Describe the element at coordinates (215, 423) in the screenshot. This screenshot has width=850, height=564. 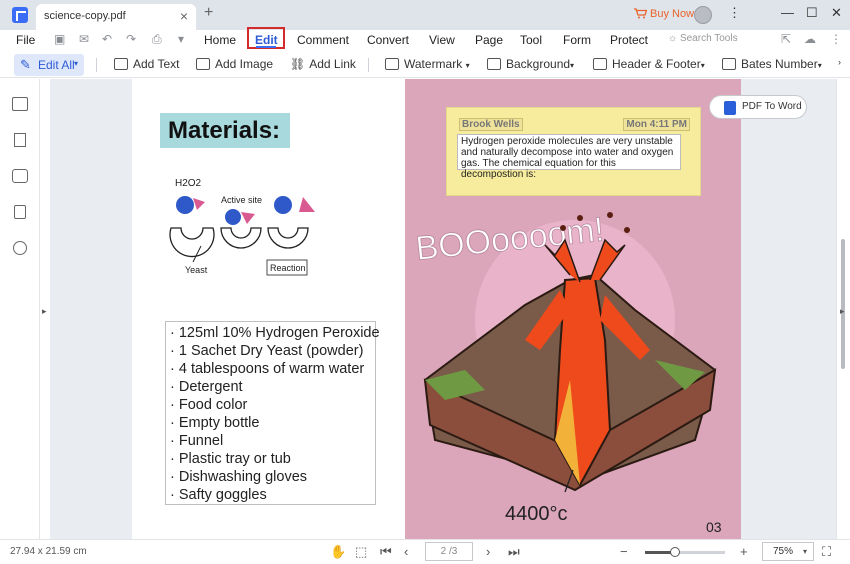
I see `list-item: · Empty bottle` at that location.